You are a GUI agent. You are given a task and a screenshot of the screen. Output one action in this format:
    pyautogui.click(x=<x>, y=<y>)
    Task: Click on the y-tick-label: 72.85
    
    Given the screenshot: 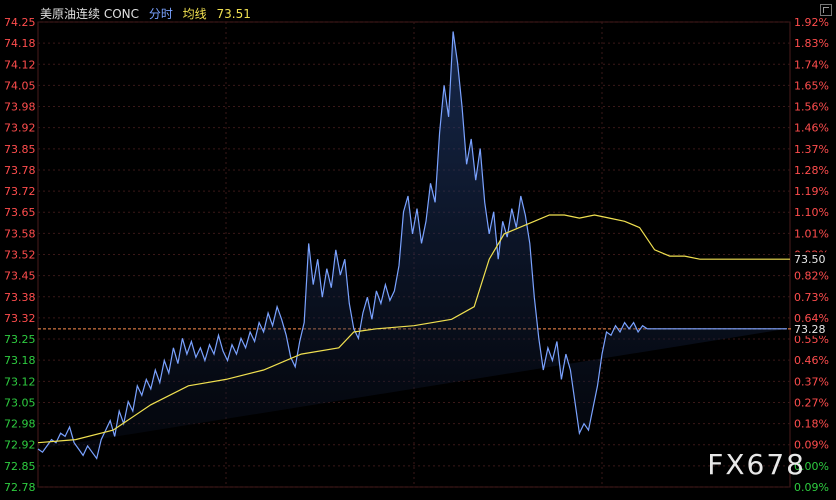 What is the action you would take?
    pyautogui.click(x=20, y=466)
    